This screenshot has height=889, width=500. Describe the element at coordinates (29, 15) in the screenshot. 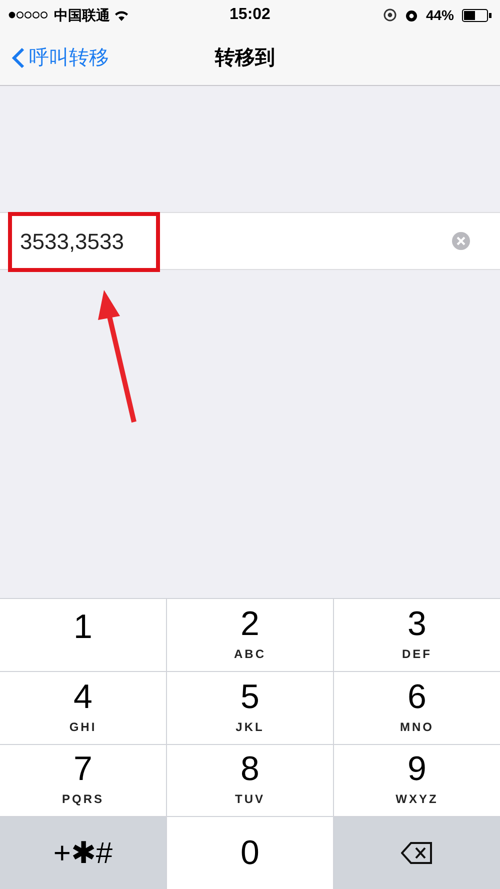

I see `signal-icon` at that location.